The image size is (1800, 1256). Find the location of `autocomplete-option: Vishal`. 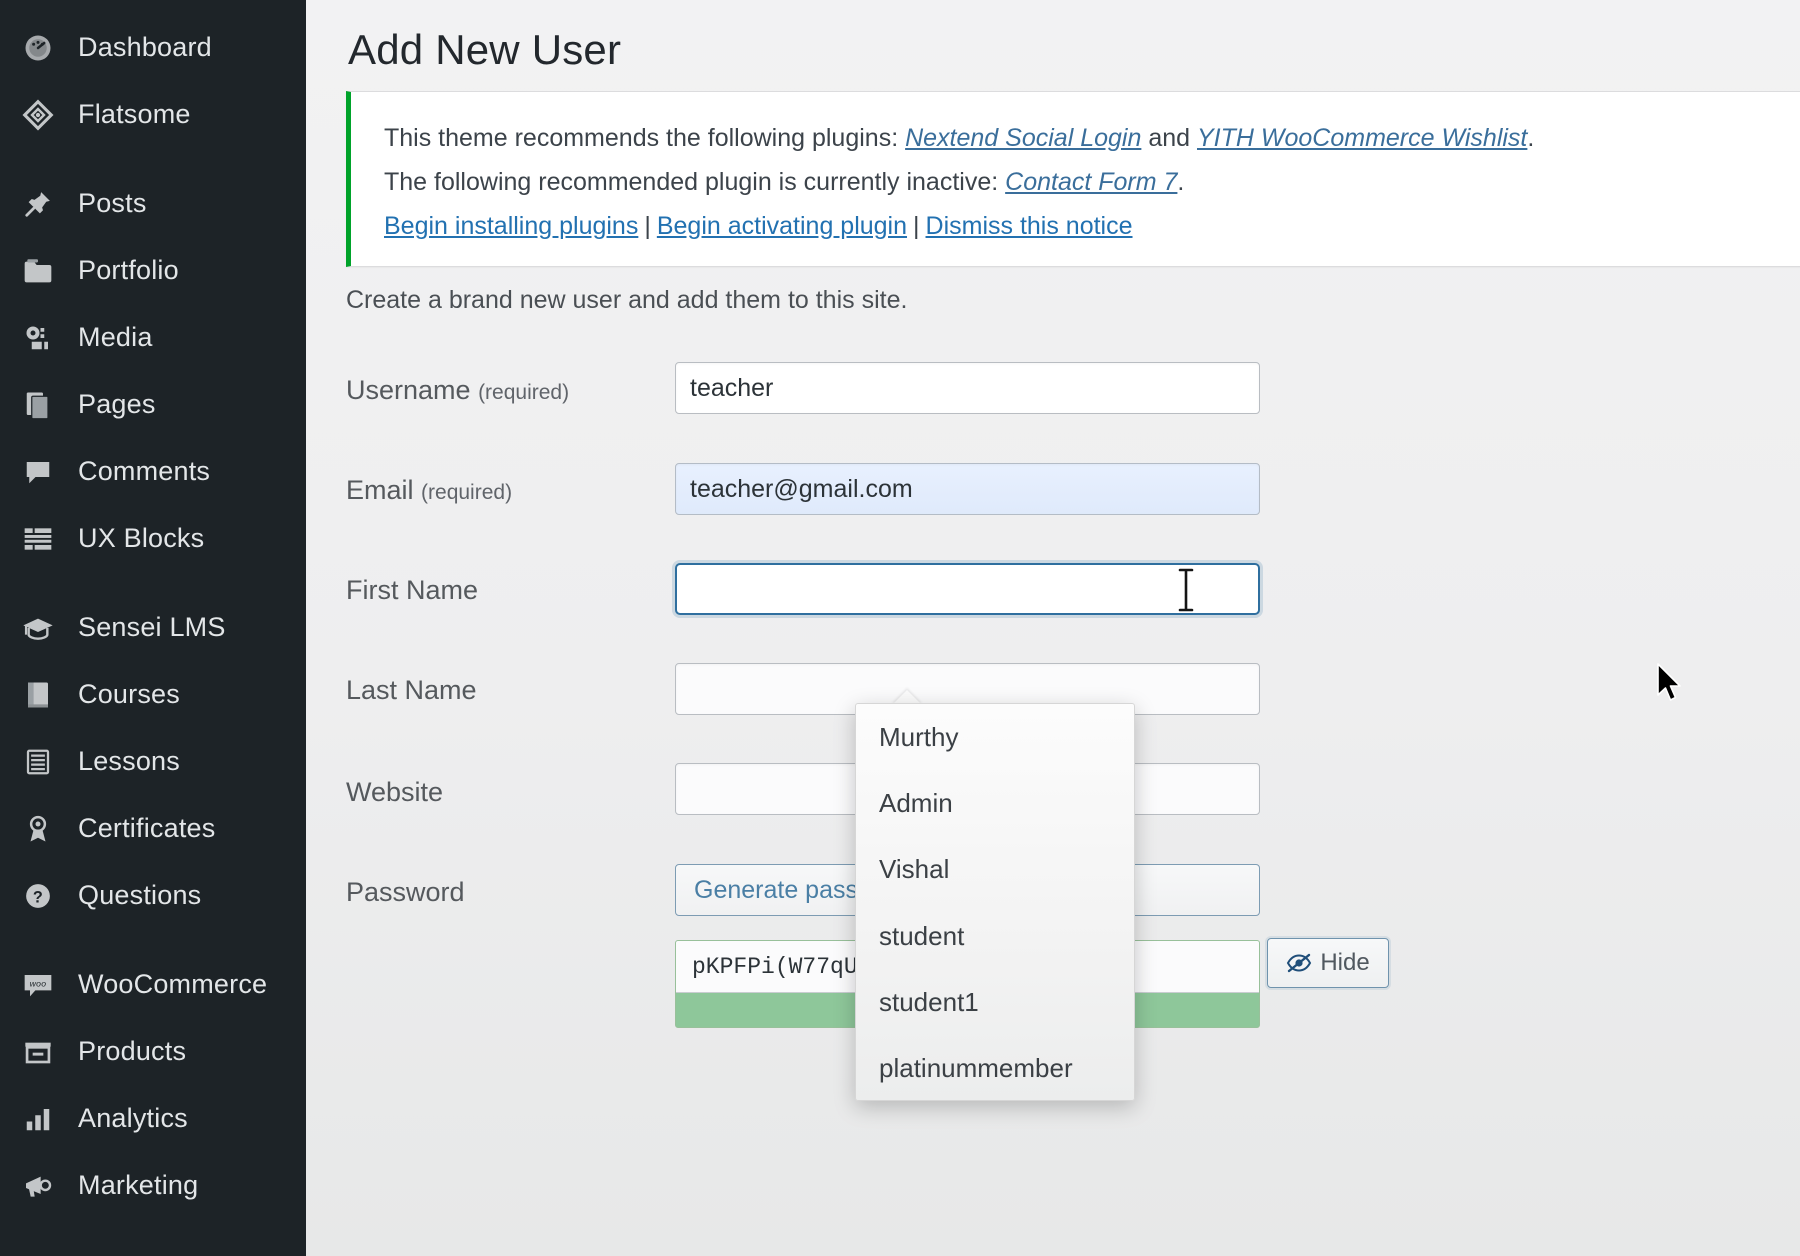

autocomplete-option: Vishal is located at coordinates (995, 870).